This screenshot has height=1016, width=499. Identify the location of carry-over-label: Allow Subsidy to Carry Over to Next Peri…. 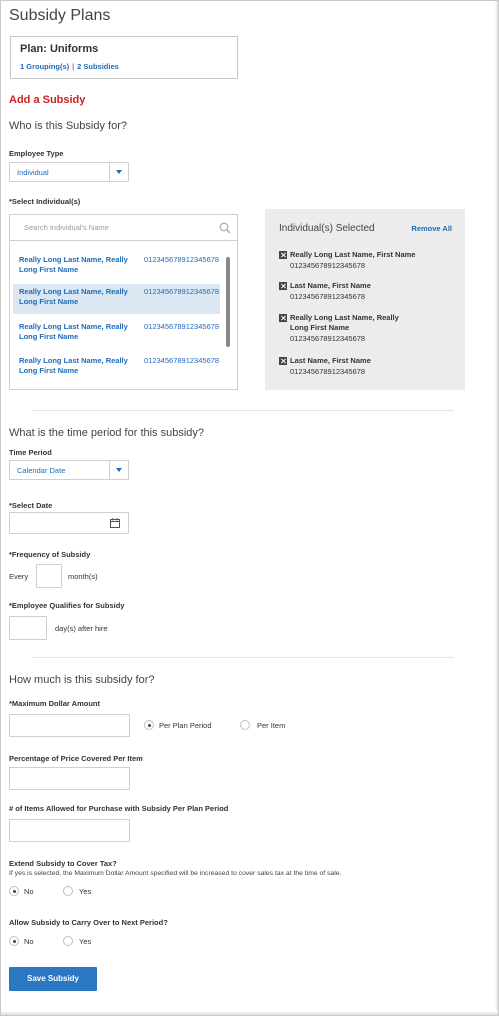
(88, 922).